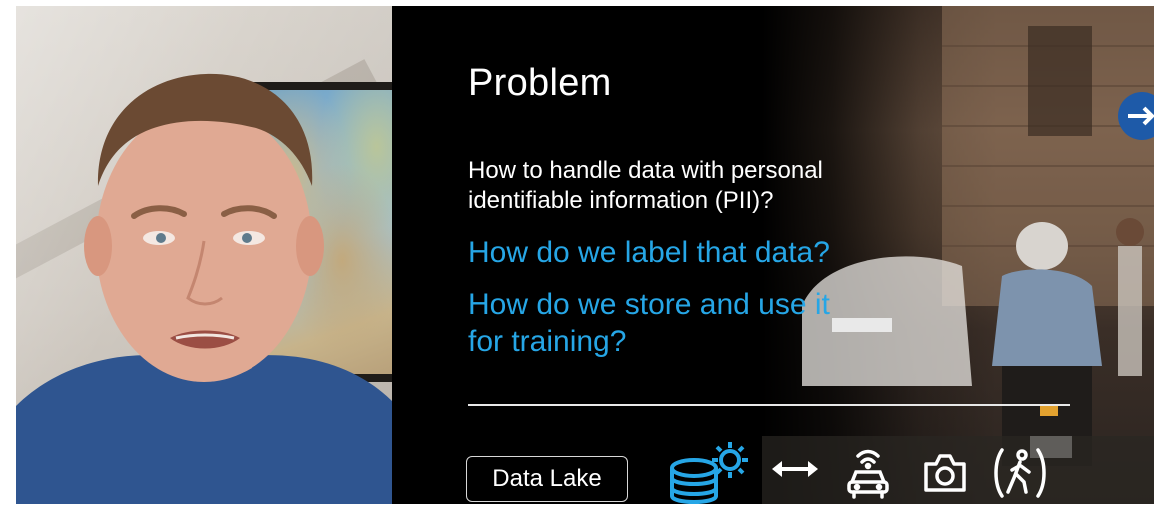 Image resolution: width=1154 pixels, height=506 pixels. I want to click on pedestrian-icon, so click(1020, 473).